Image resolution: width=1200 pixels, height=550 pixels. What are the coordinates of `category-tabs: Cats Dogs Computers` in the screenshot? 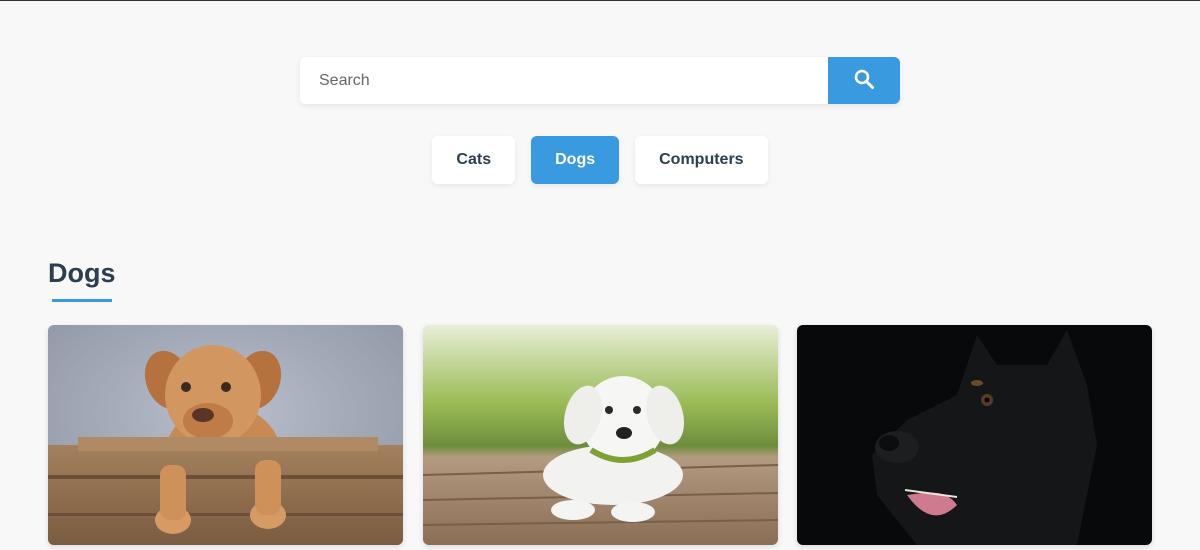 It's located at (600, 160).